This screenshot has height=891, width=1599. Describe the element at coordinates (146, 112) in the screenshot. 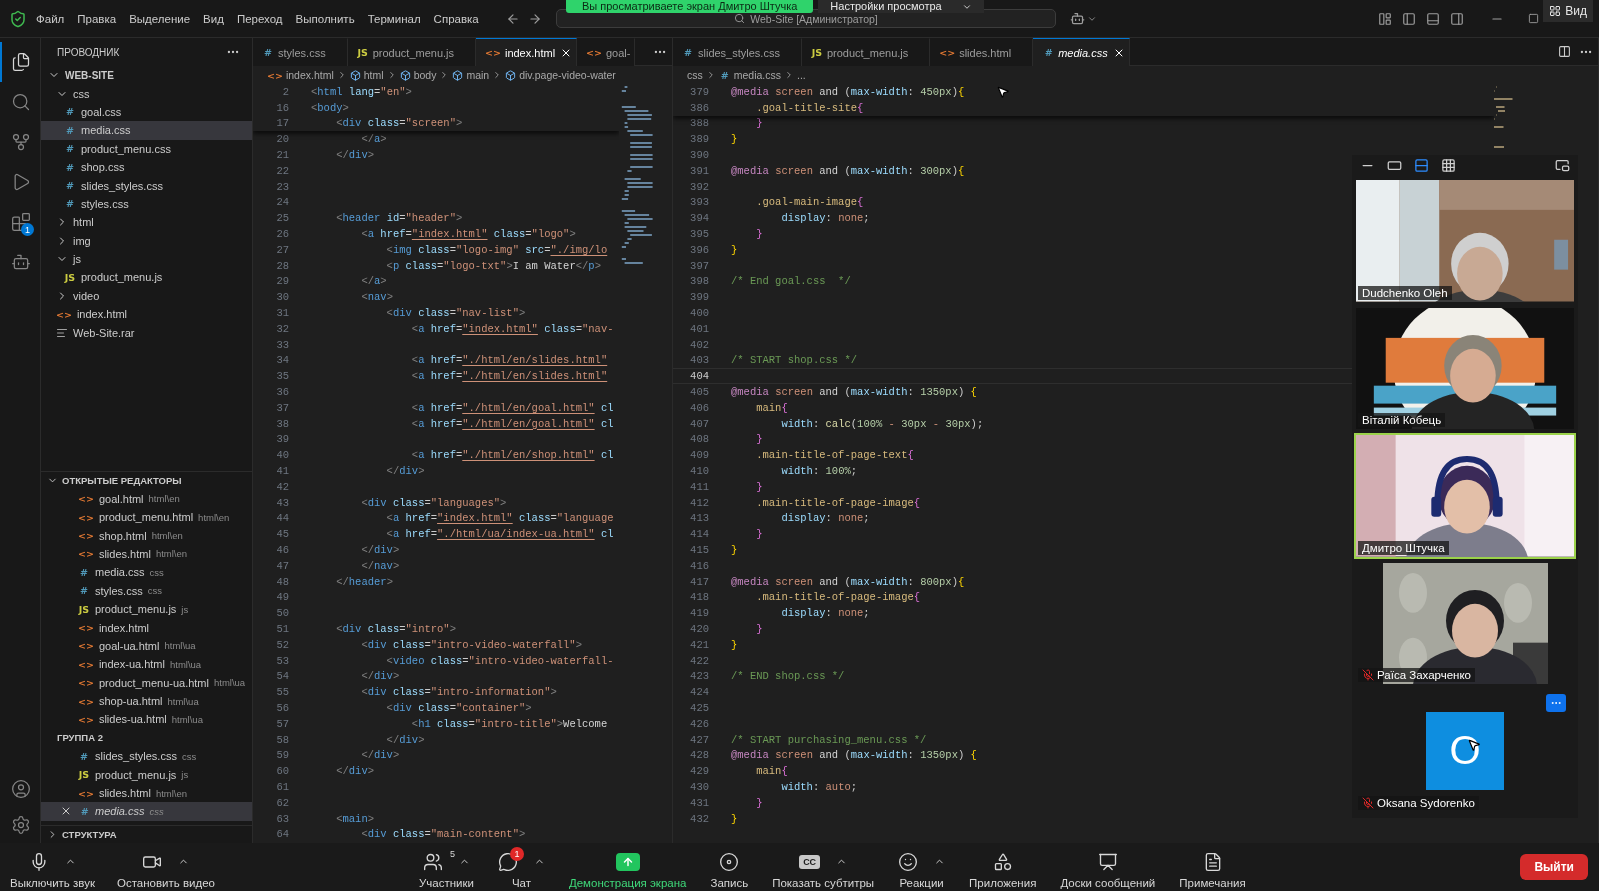

I see `file-item: # goal.css` at that location.